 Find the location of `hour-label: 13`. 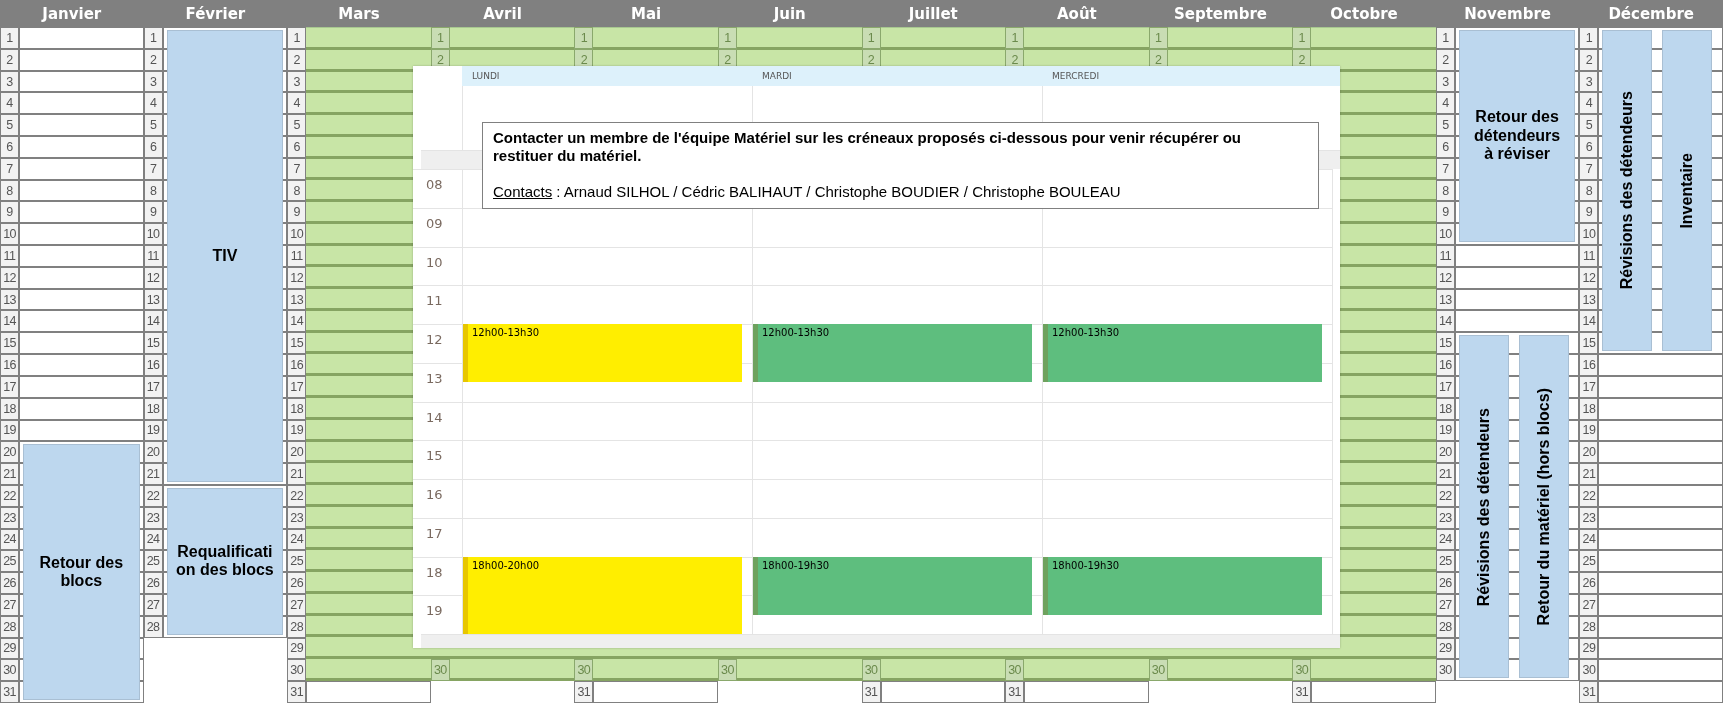

hour-label: 13 is located at coordinates (434, 378).